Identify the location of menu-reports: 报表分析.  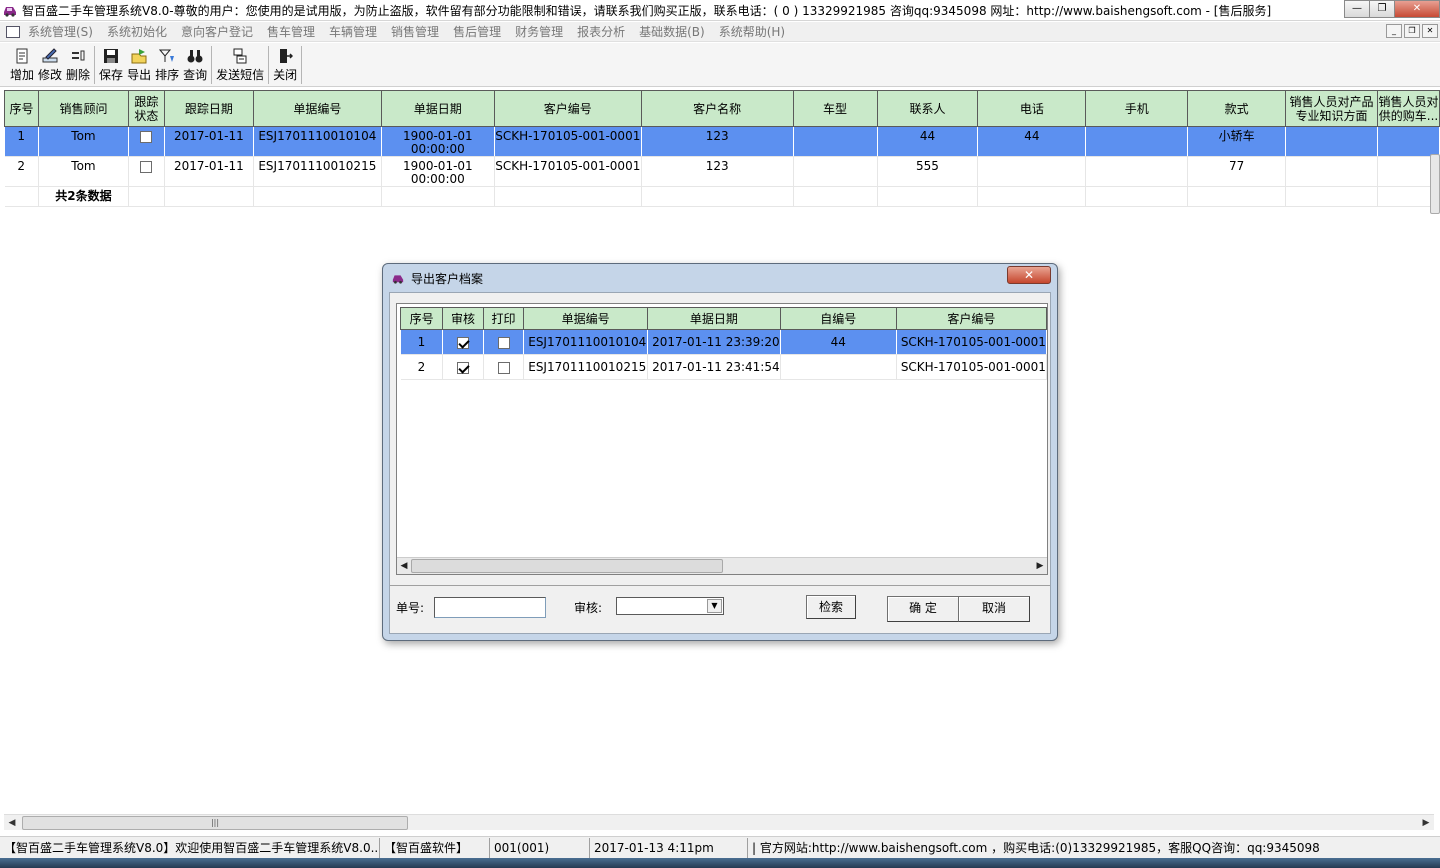
(601, 31).